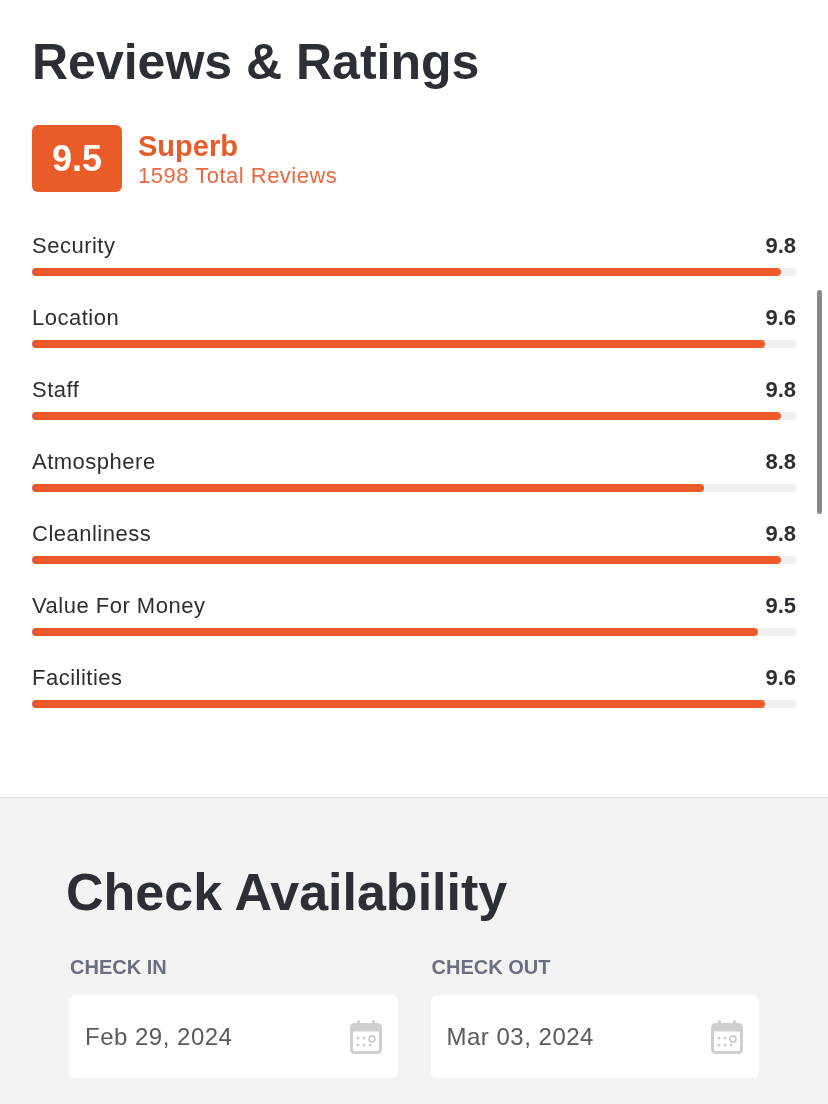 This screenshot has height=1104, width=828. What do you see at coordinates (780, 461) in the screenshot?
I see `category-score: 8.8` at bounding box center [780, 461].